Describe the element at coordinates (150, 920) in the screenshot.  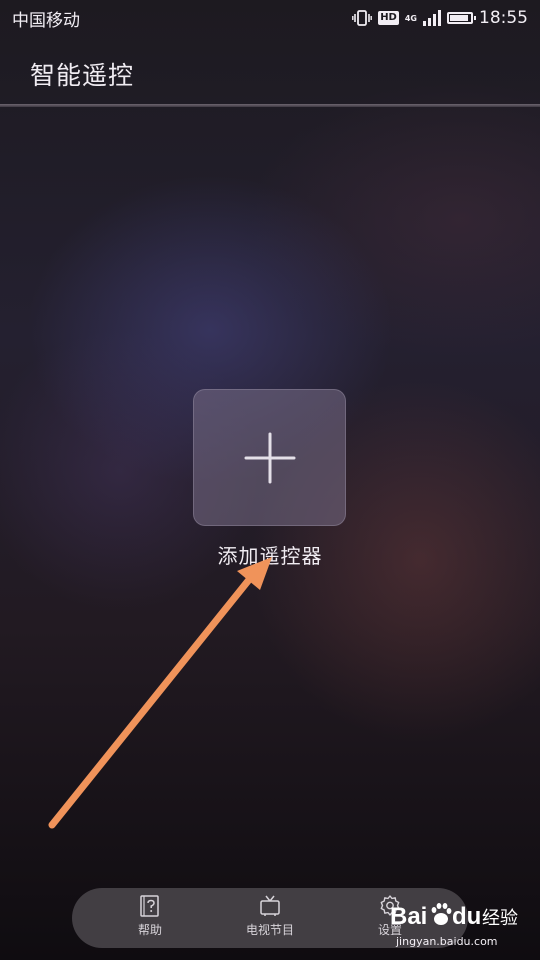
I see `nav-help: 帮助` at that location.